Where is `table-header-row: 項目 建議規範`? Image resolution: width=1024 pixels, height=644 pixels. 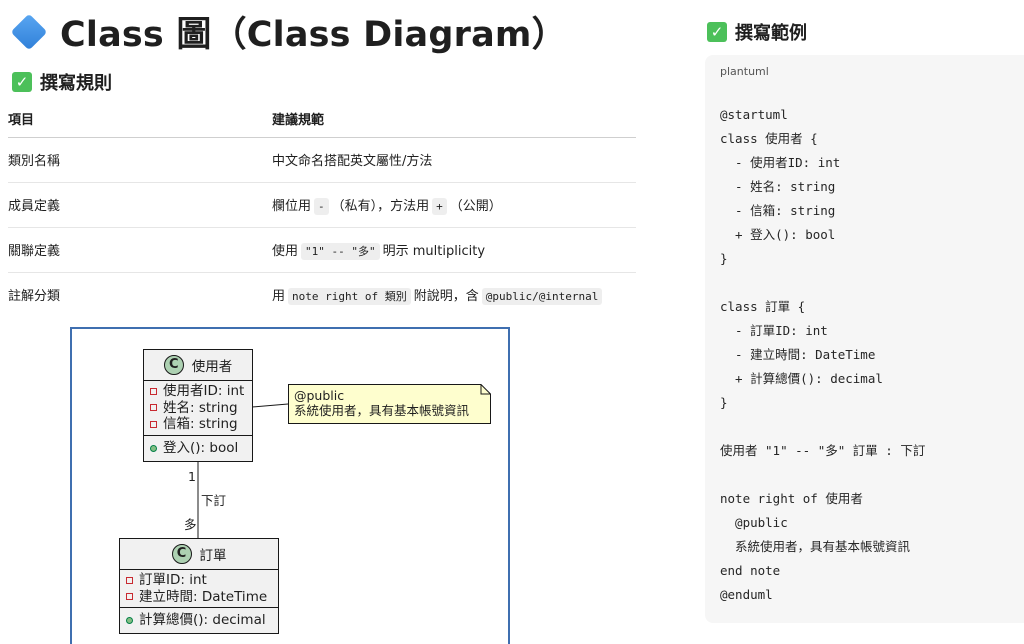 table-header-row: 項目 建議規範 is located at coordinates (322, 119).